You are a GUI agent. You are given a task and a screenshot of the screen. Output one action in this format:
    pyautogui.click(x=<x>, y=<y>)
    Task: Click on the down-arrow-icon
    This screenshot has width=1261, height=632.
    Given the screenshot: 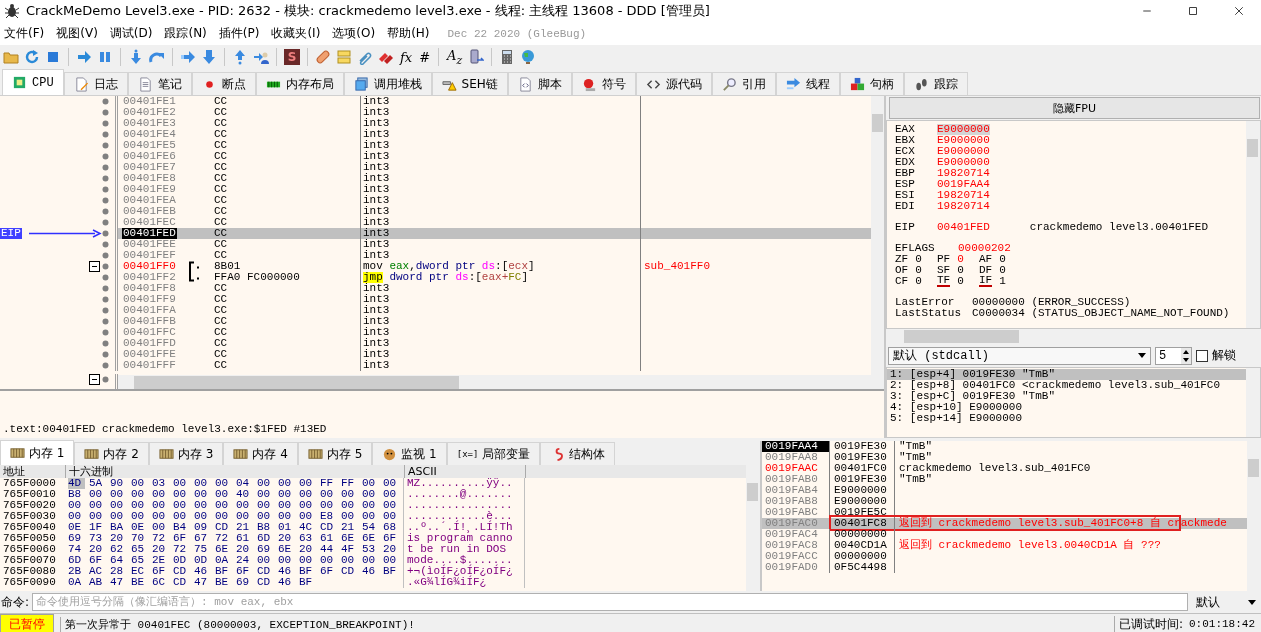 What is the action you would take?
    pyautogui.click(x=209, y=57)
    